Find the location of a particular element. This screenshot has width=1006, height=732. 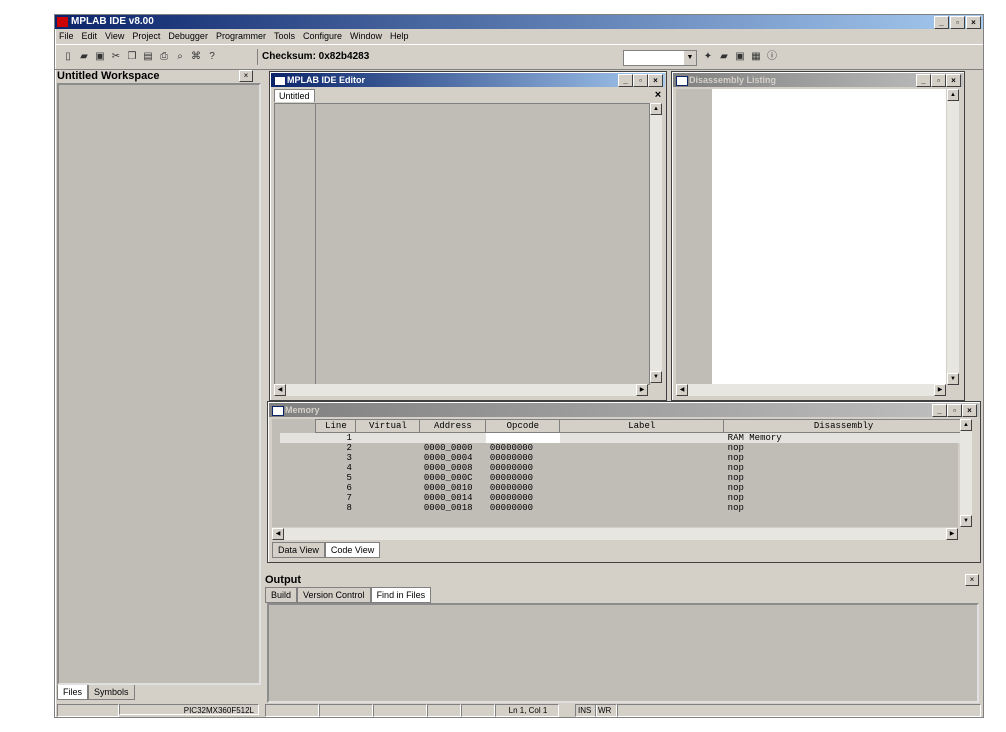

open-folder-icon: ▰ is located at coordinates (84, 57).